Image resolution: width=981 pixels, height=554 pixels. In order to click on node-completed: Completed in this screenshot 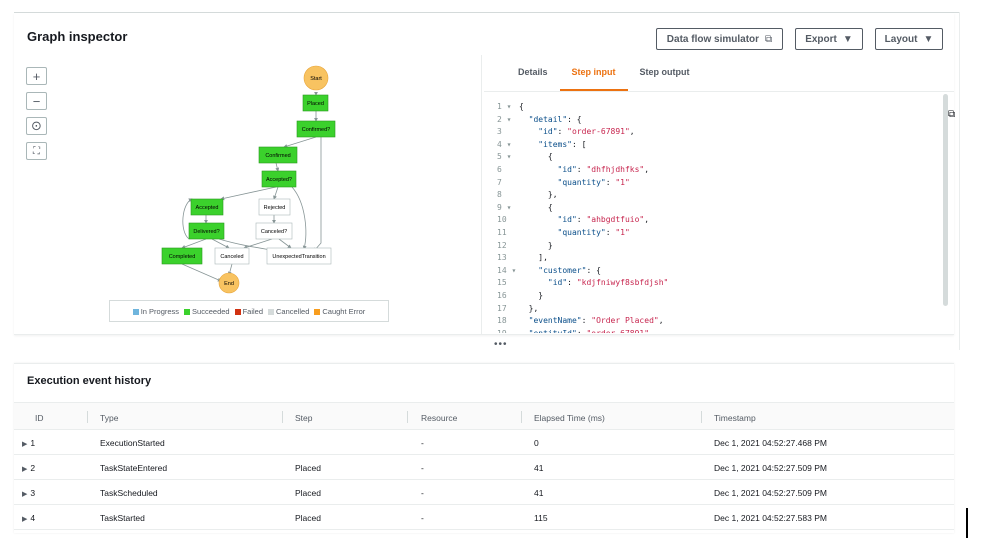, I will do `click(182, 256)`.